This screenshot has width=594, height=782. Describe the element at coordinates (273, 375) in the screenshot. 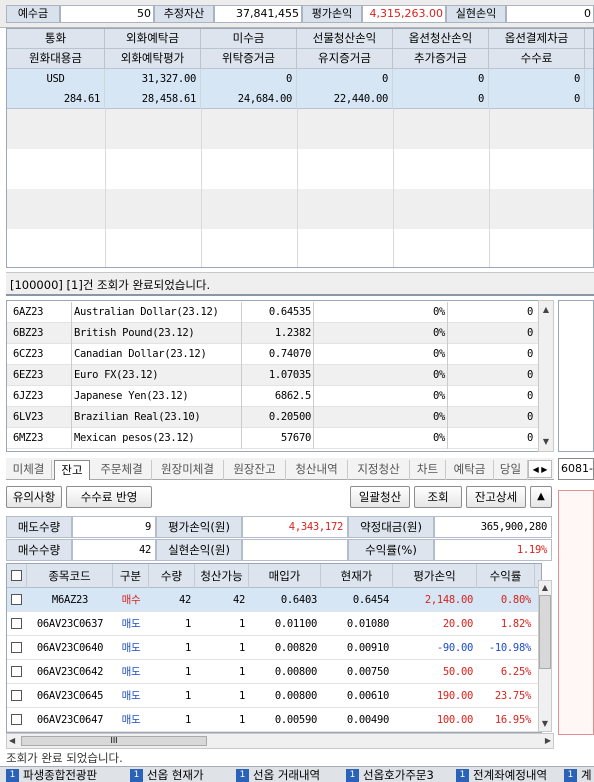

I see `futures-row: 6EZ23 Euro FX(23.12) 1.07035 0% 0` at that location.